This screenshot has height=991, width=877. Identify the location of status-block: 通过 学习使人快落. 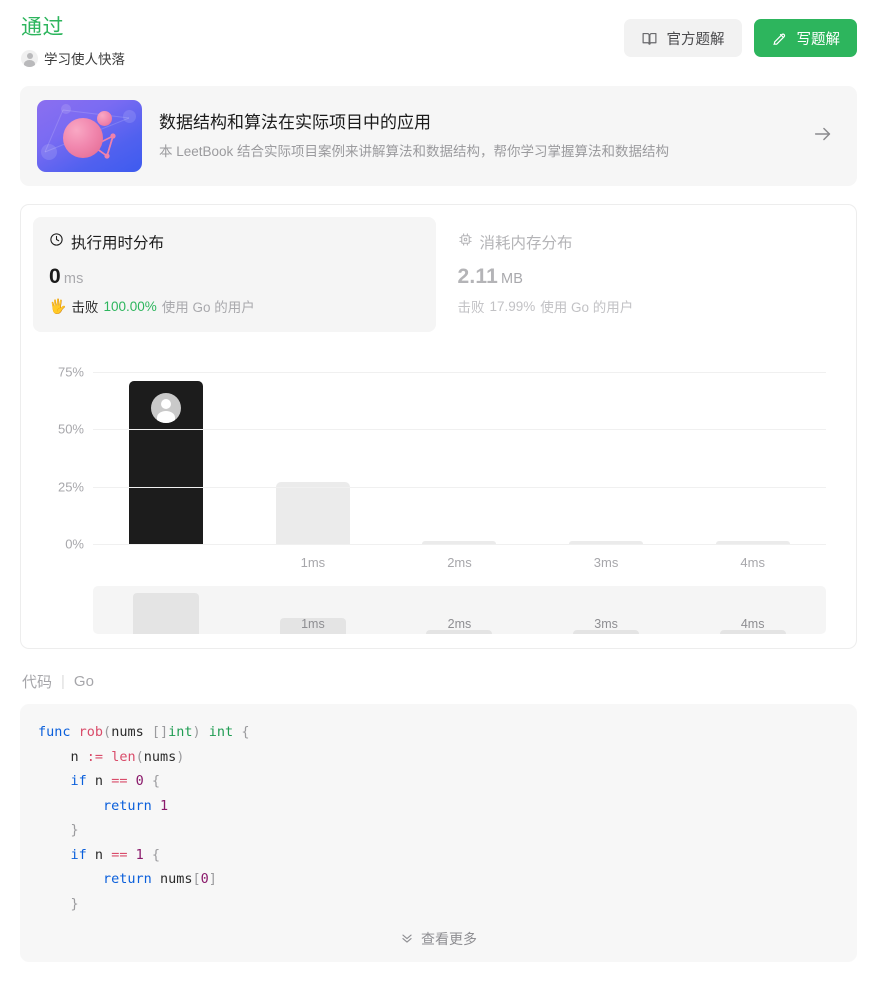
(72, 41).